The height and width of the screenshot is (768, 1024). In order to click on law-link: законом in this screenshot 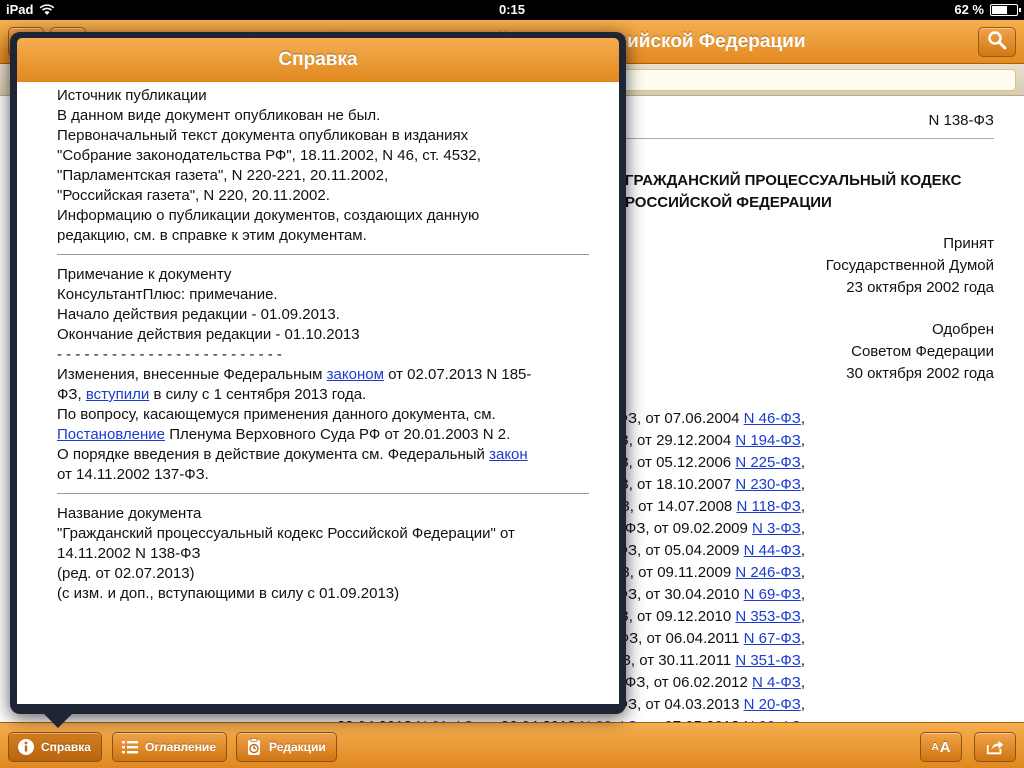, I will do `click(355, 374)`.